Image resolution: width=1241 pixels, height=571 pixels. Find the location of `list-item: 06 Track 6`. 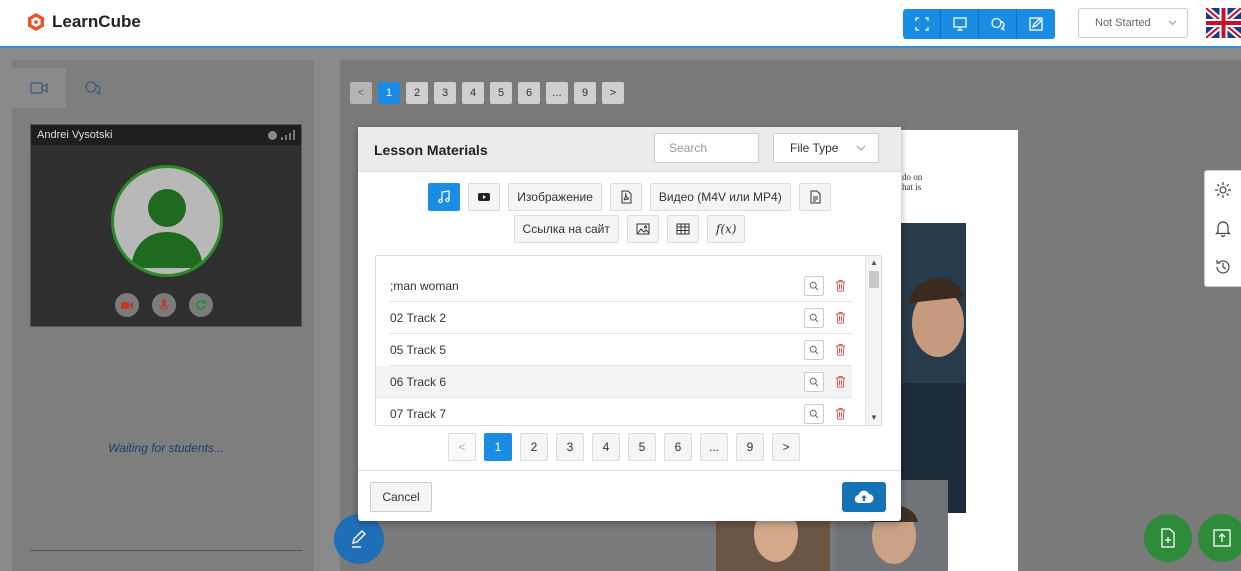

list-item: 06 Track 6 is located at coordinates (614, 382).